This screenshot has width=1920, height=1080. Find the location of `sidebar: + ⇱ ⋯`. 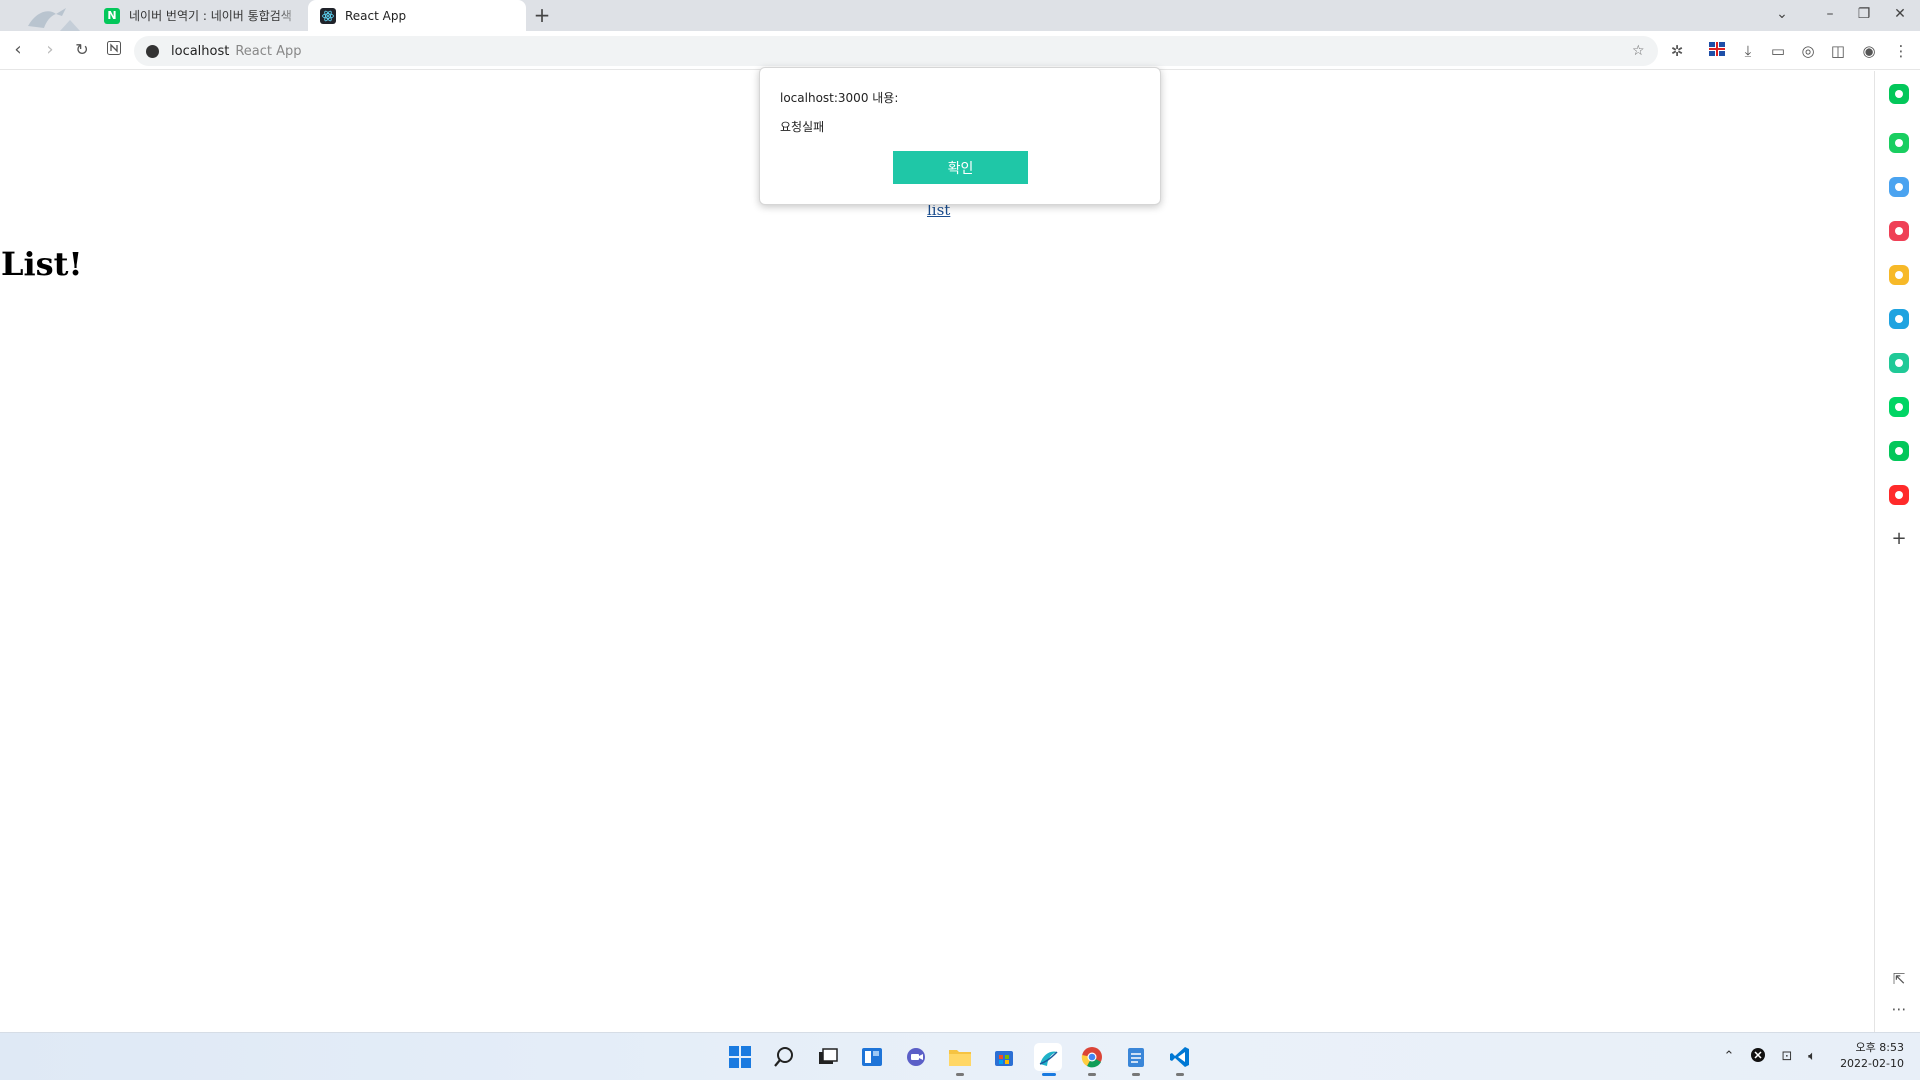

sidebar: + ⇱ ⋯ is located at coordinates (1897, 551).